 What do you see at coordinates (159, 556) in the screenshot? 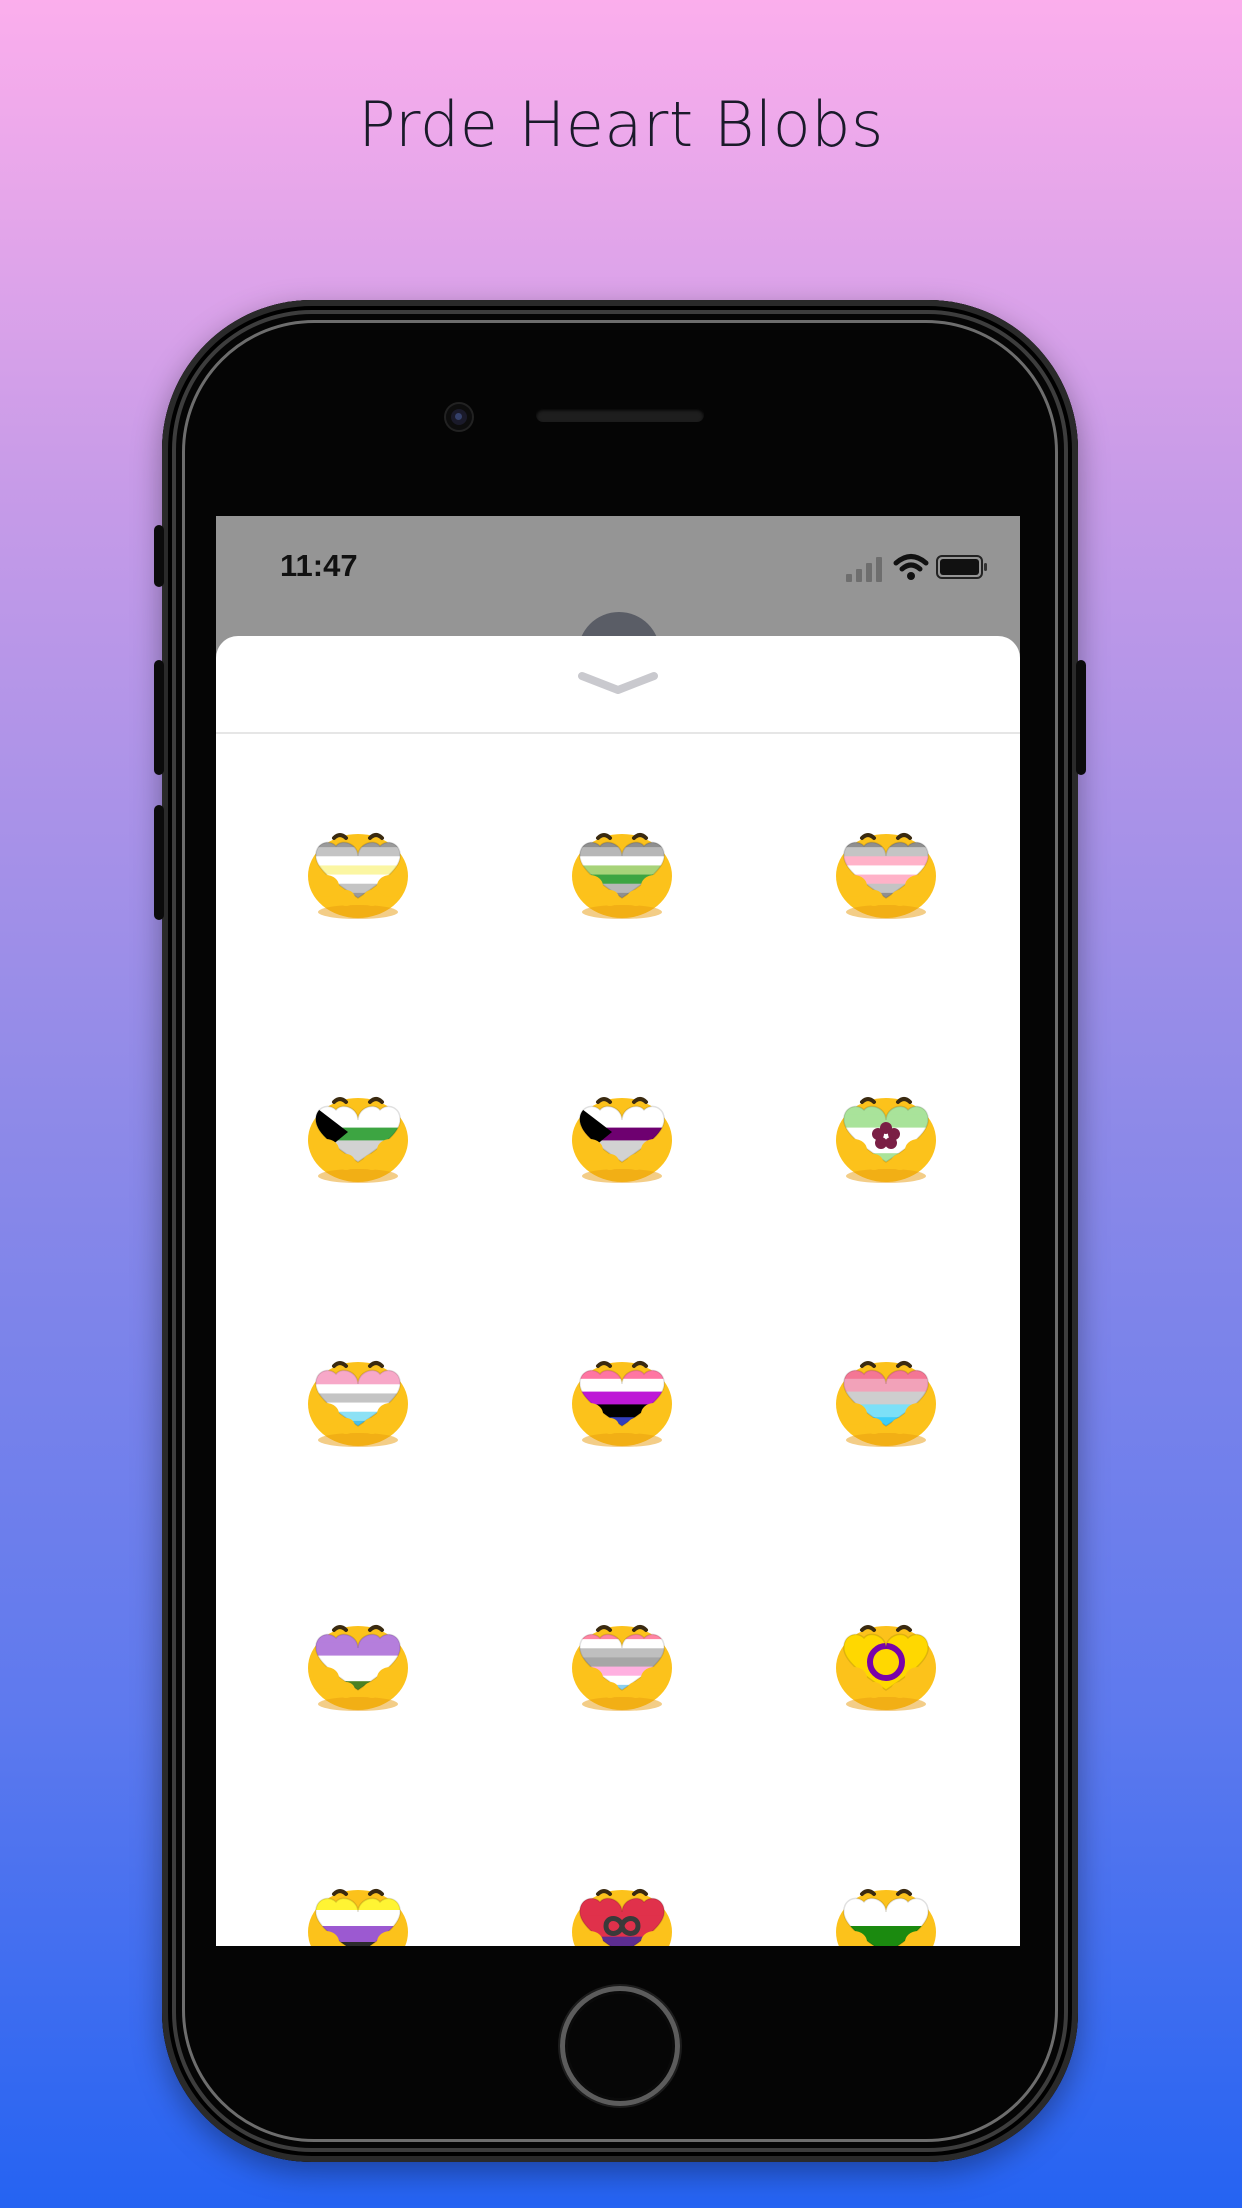
I see `mute-switch` at bounding box center [159, 556].